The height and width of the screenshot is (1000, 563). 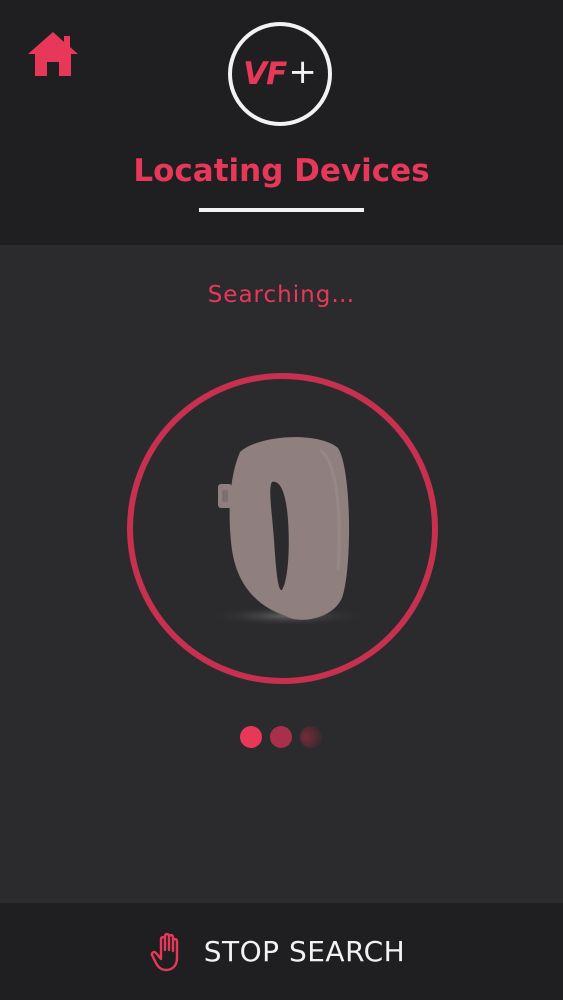 What do you see at coordinates (285, 535) in the screenshot?
I see `fitness-band-icon` at bounding box center [285, 535].